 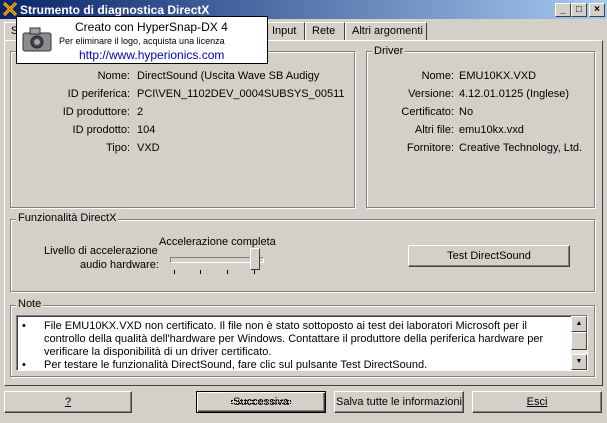 What do you see at coordinates (498, 76) in the screenshot?
I see `driver-name-value: EMU10KX.VXD` at bounding box center [498, 76].